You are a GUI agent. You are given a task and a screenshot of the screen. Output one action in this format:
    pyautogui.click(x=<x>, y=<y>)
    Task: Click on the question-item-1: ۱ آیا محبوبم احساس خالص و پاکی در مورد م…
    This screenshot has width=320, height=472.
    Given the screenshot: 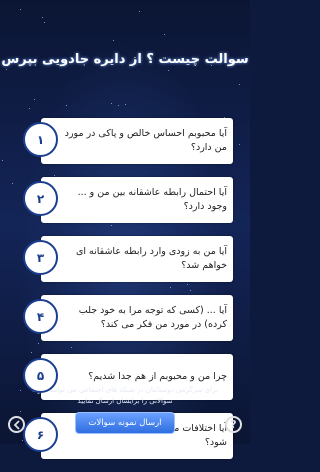 What is the action you would take?
    pyautogui.click(x=128, y=142)
    